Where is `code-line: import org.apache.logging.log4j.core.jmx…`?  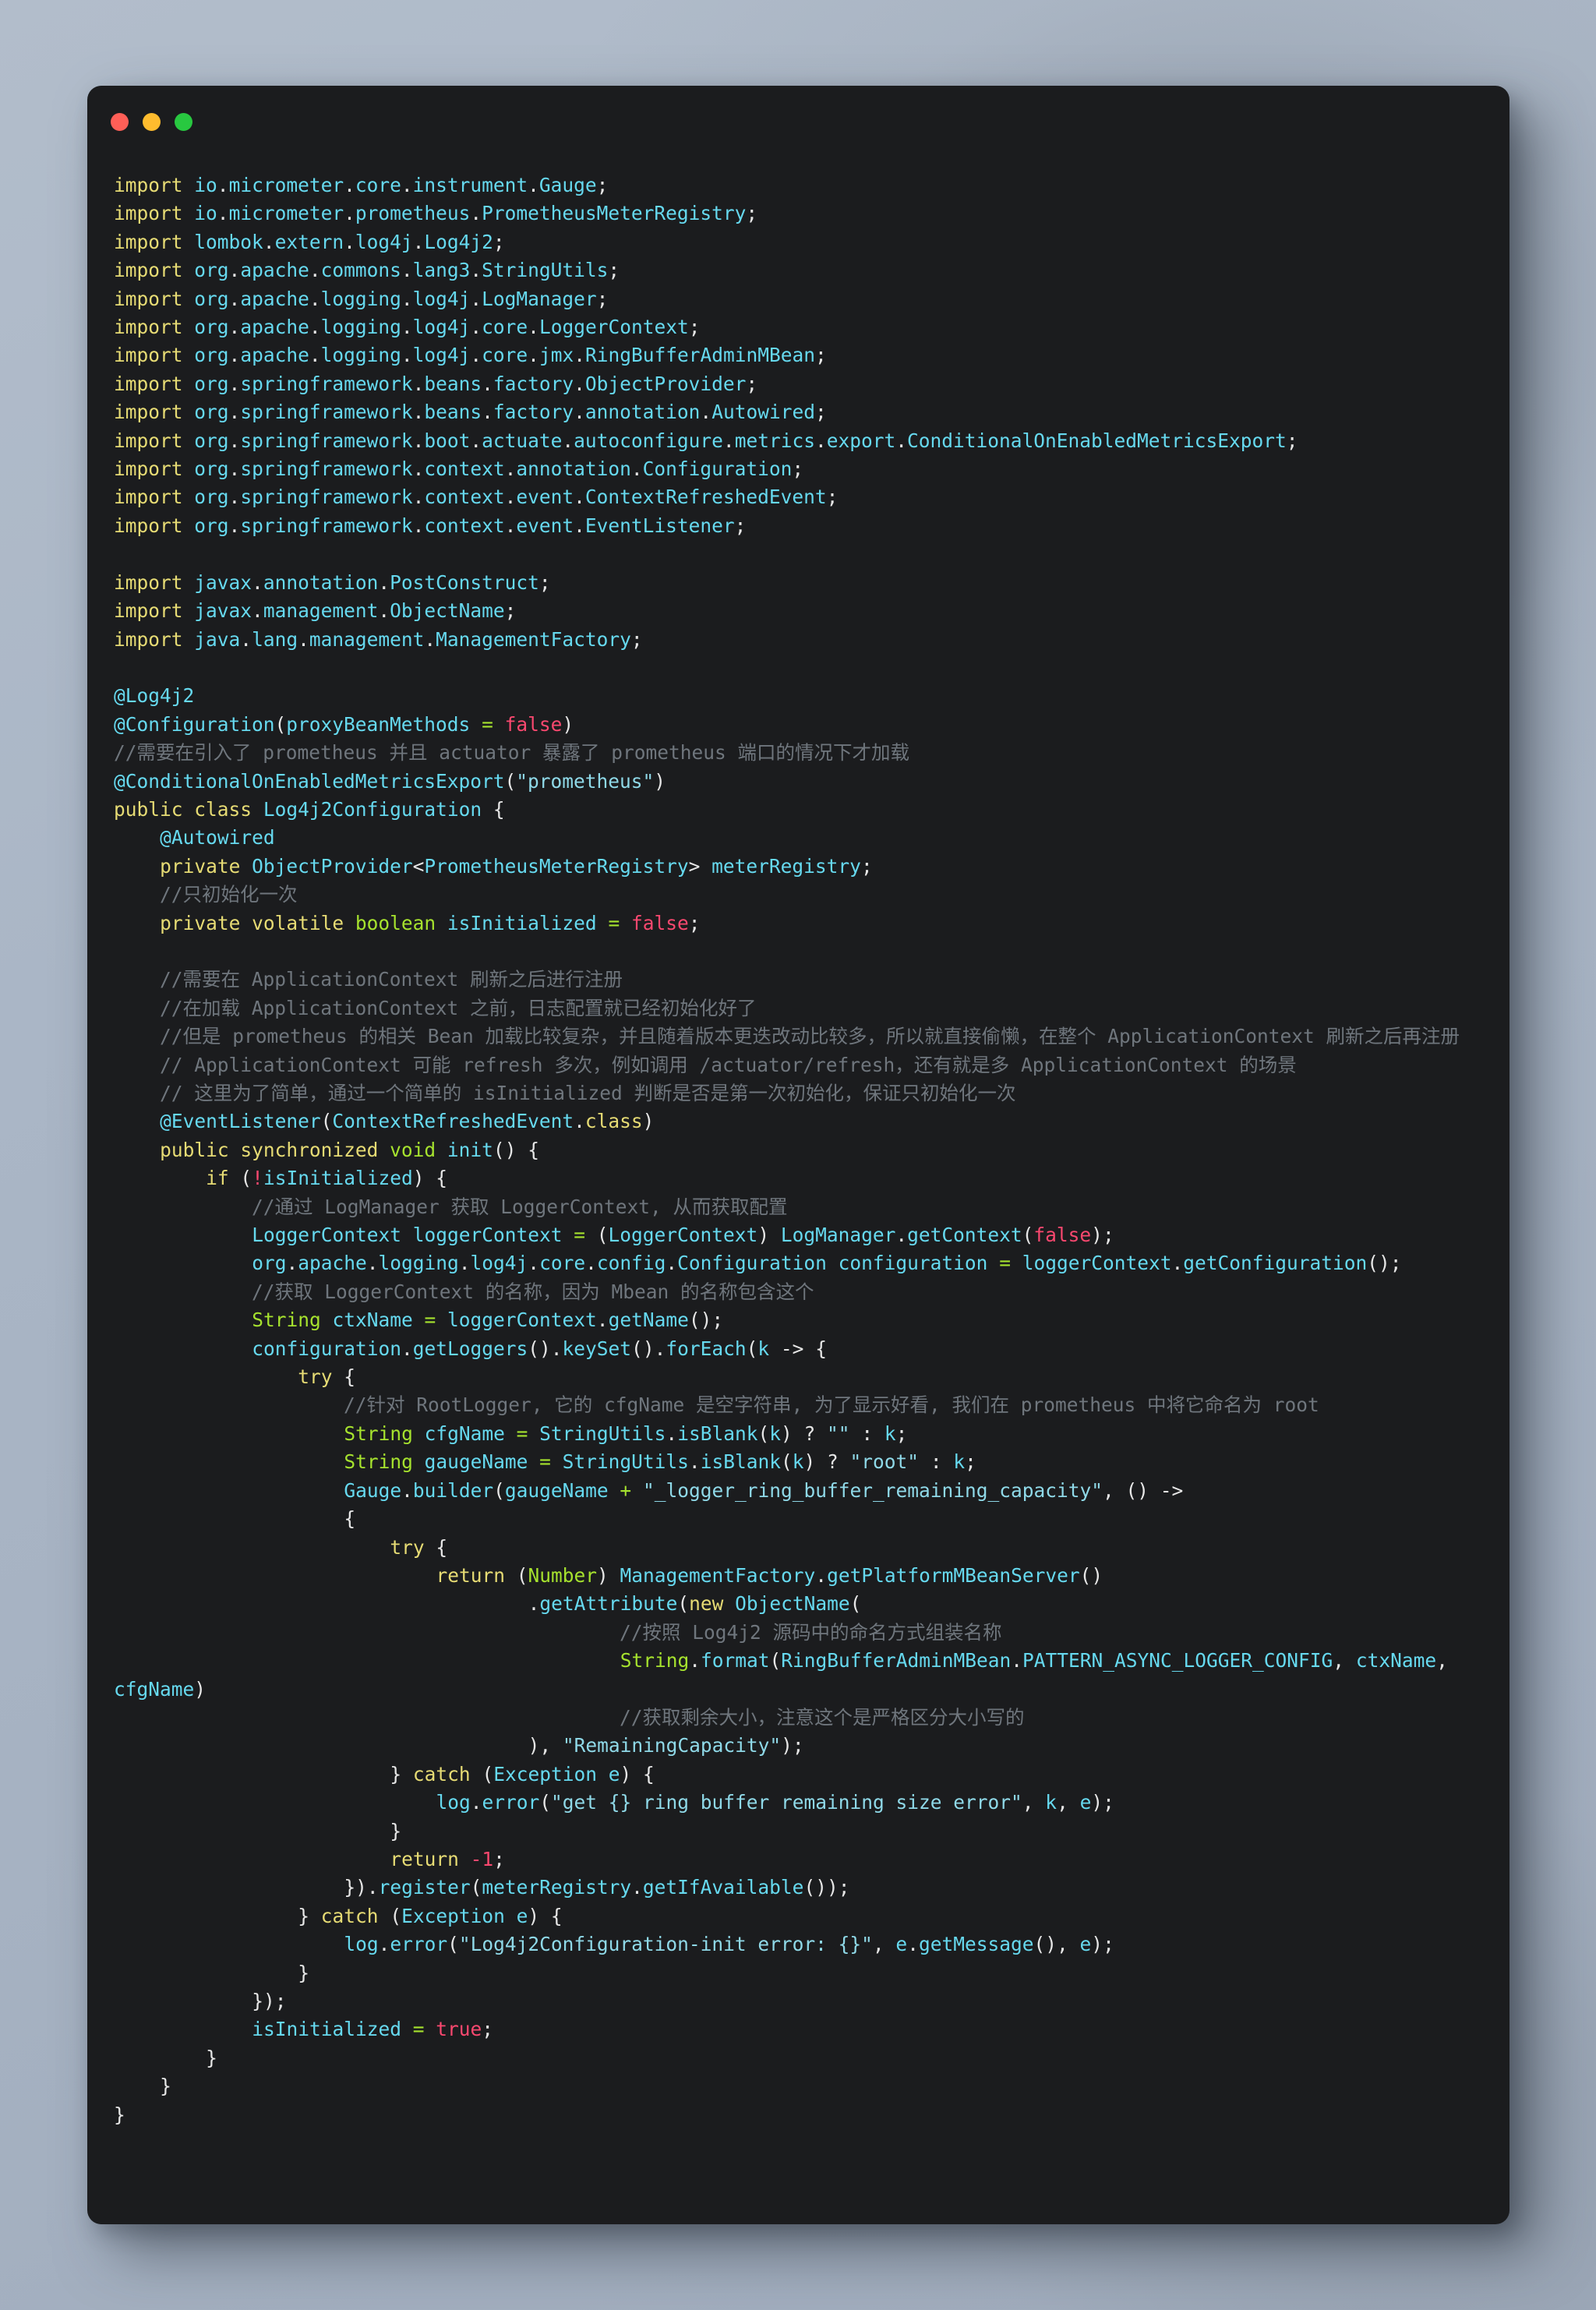 code-line: import org.apache.logging.log4j.core.jmx… is located at coordinates (470, 355).